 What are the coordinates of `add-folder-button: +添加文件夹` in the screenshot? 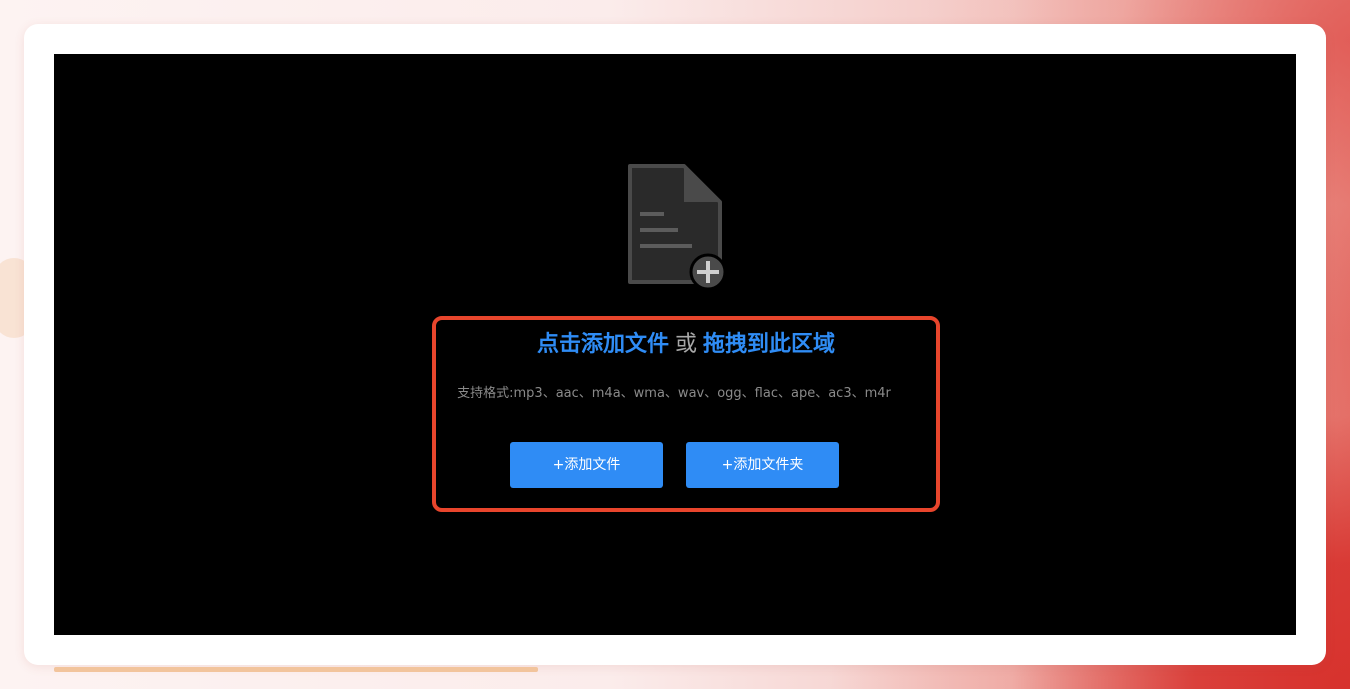 It's located at (762, 465).